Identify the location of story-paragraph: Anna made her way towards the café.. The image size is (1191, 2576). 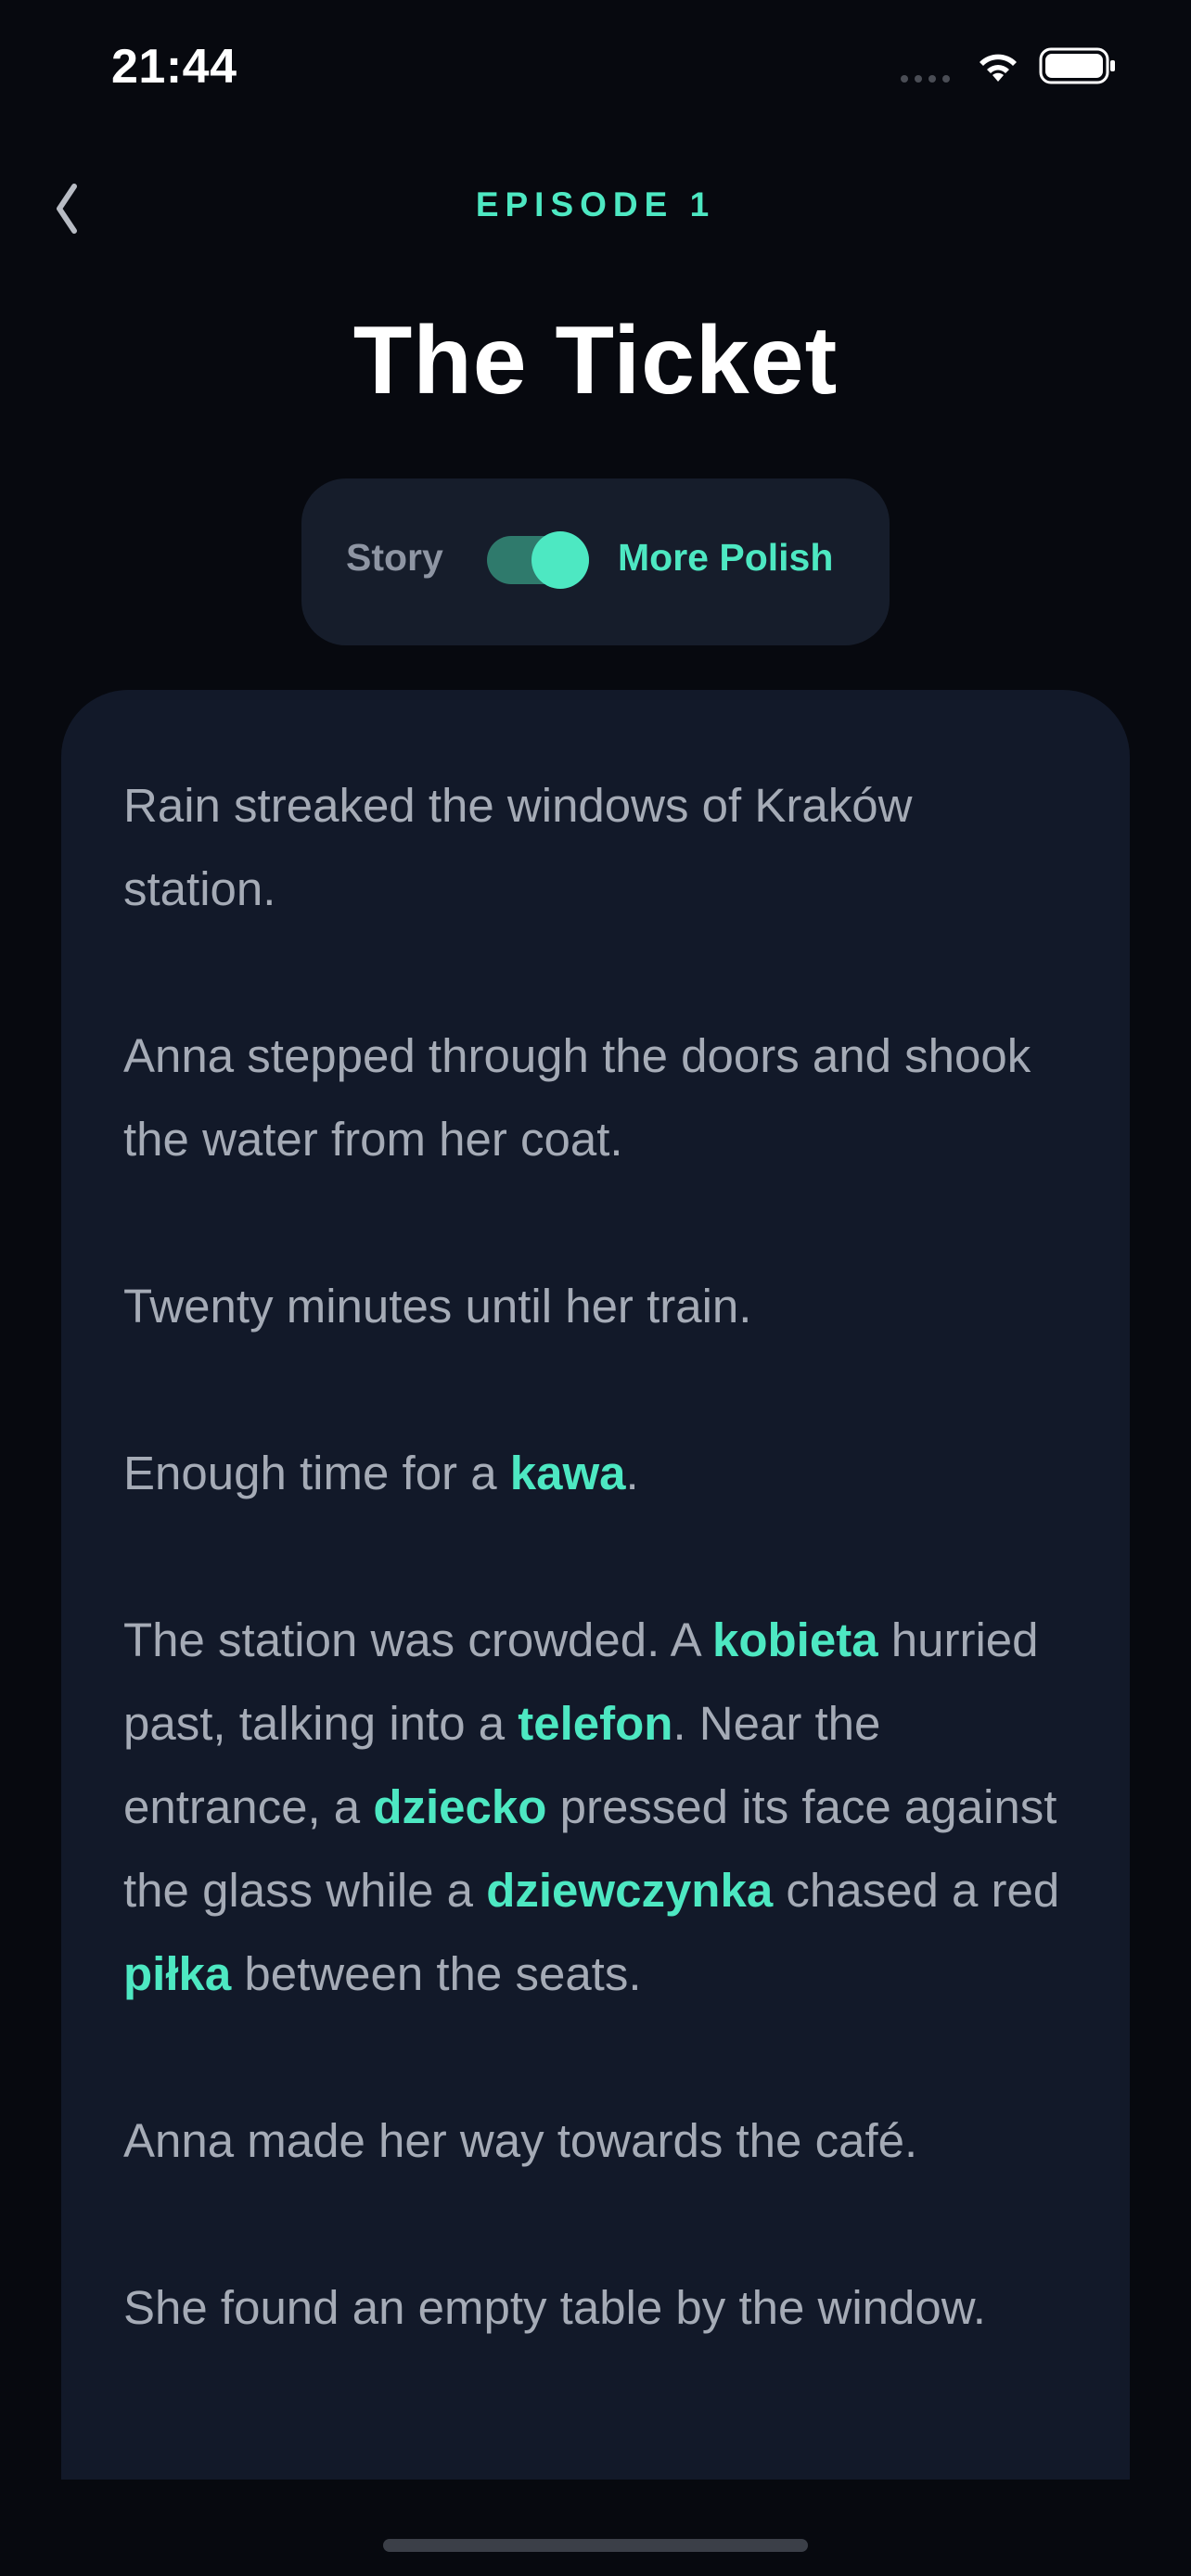
(596, 2141).